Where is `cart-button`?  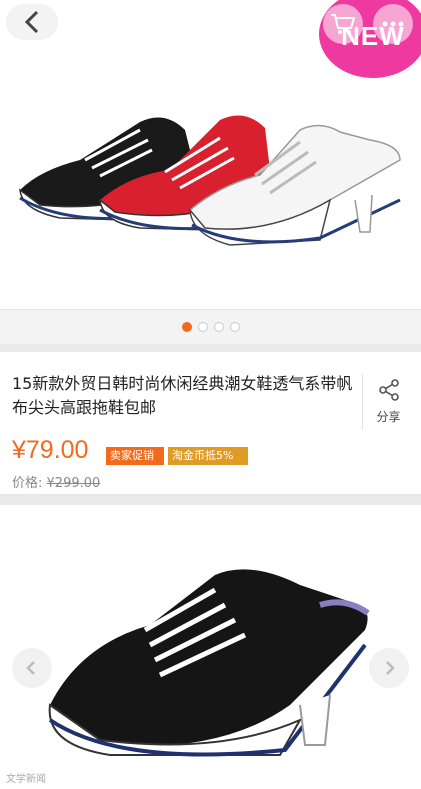
cart-button is located at coordinates (343, 24).